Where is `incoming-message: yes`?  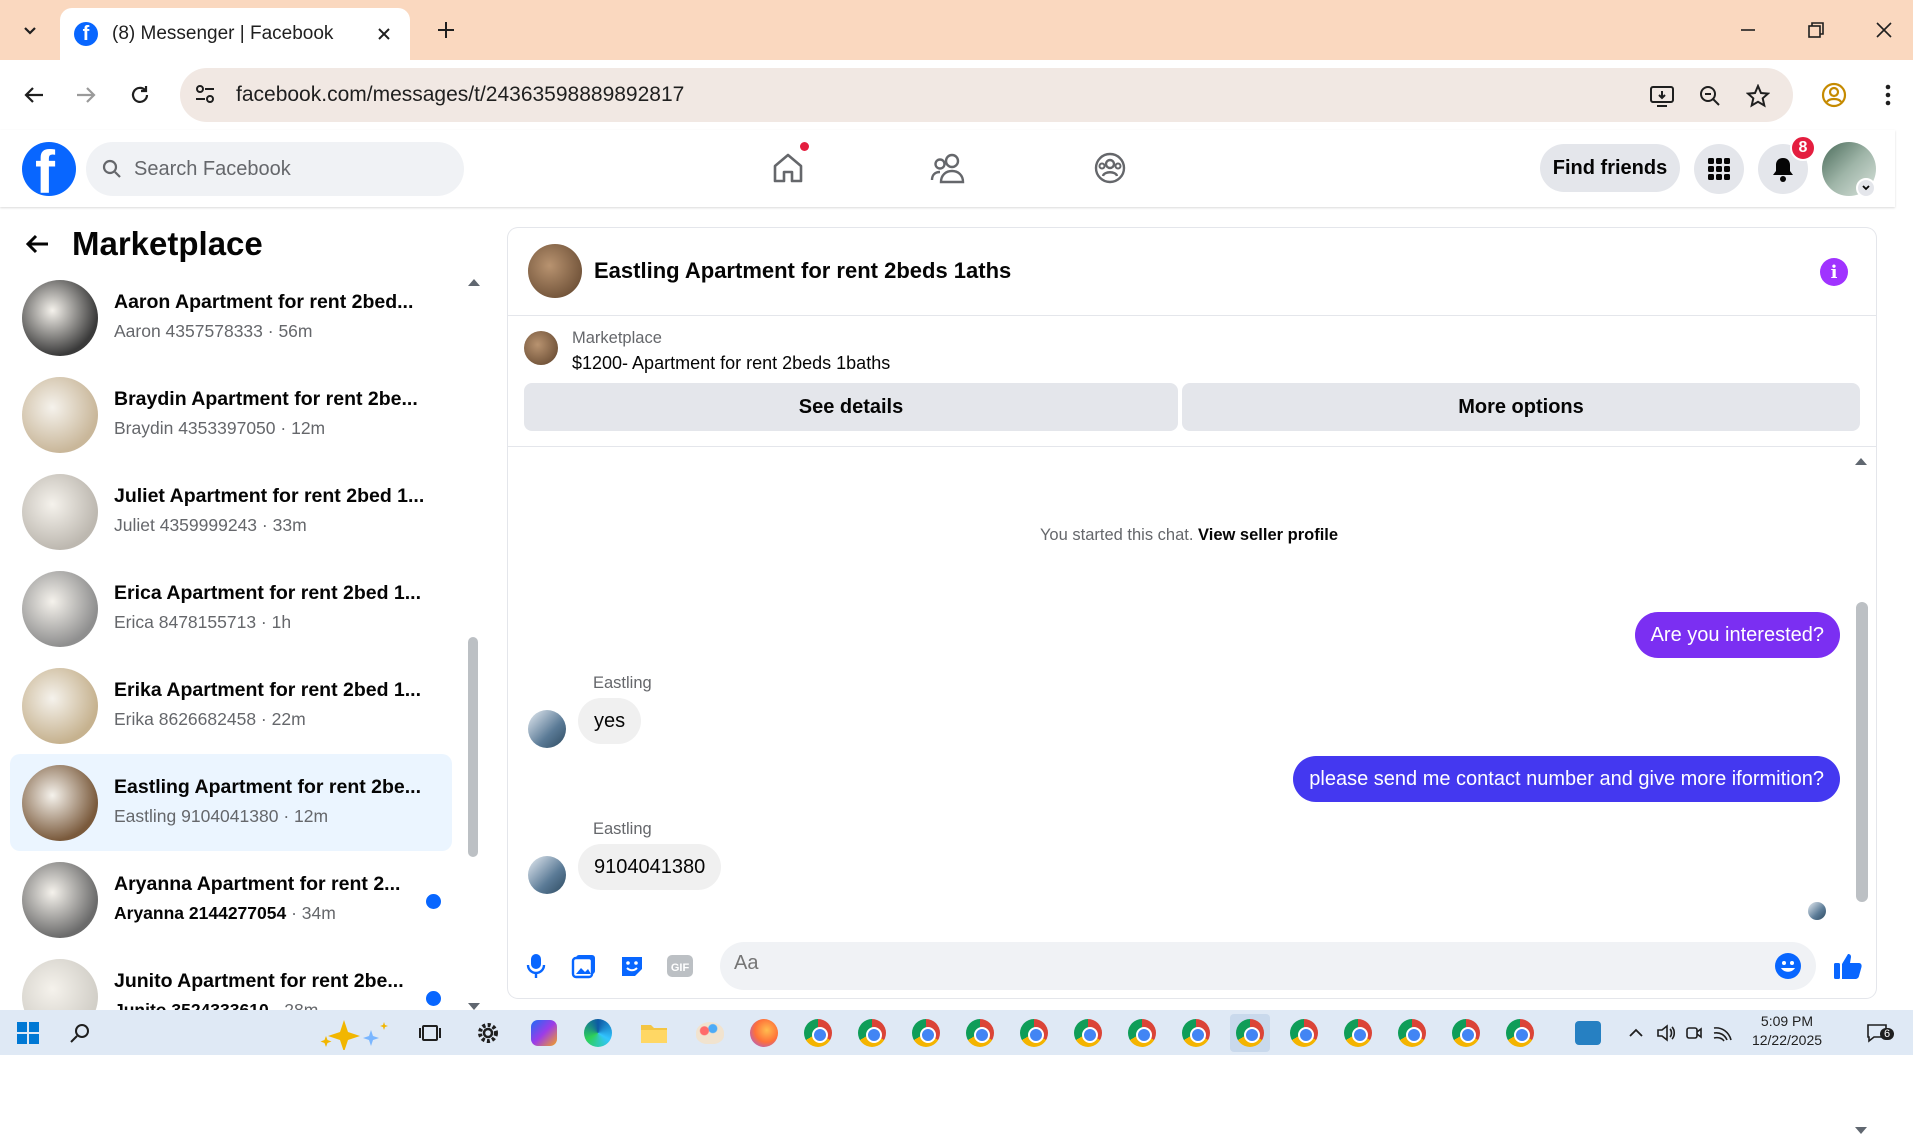 incoming-message: yes is located at coordinates (610, 721).